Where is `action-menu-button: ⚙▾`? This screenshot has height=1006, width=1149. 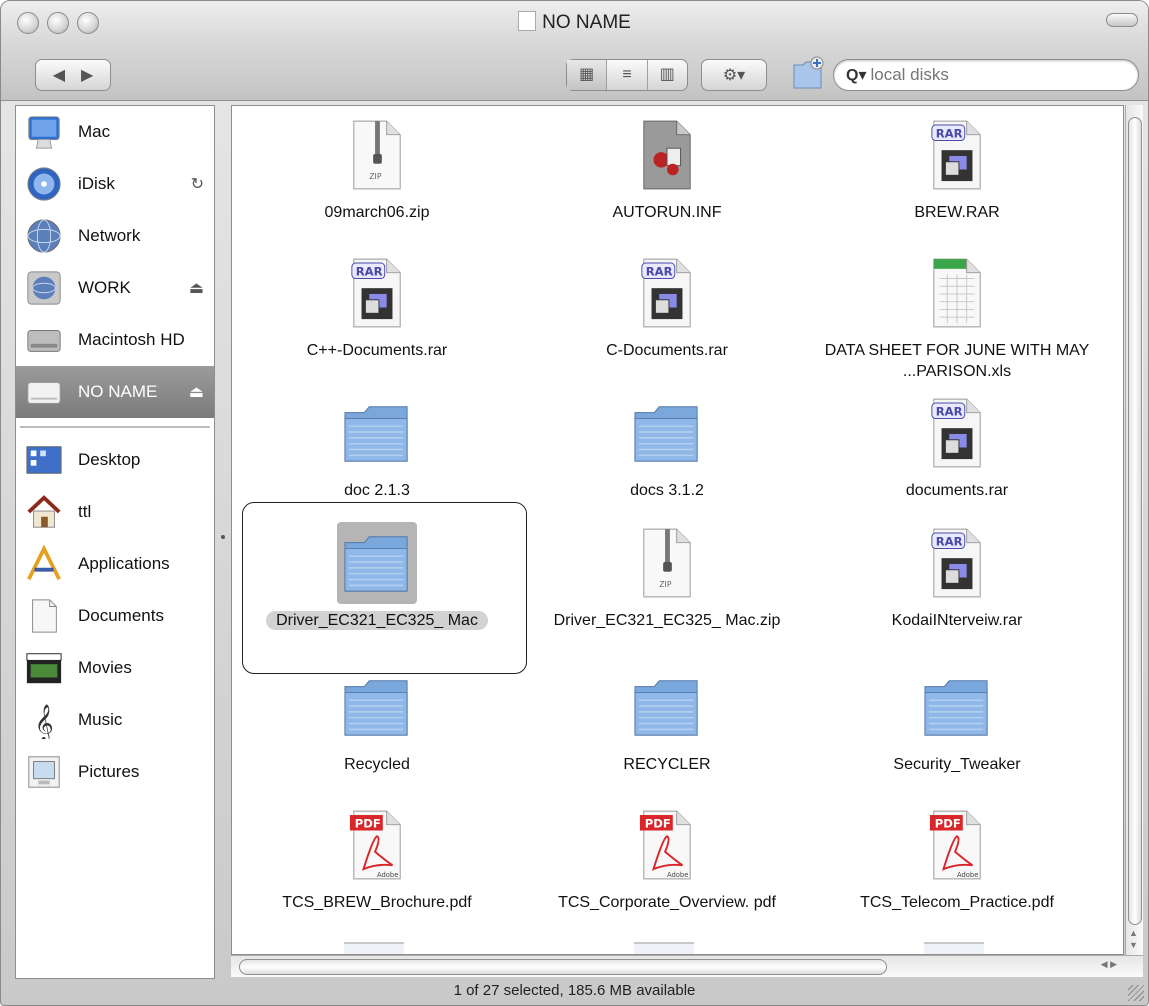 action-menu-button: ⚙▾ is located at coordinates (734, 75).